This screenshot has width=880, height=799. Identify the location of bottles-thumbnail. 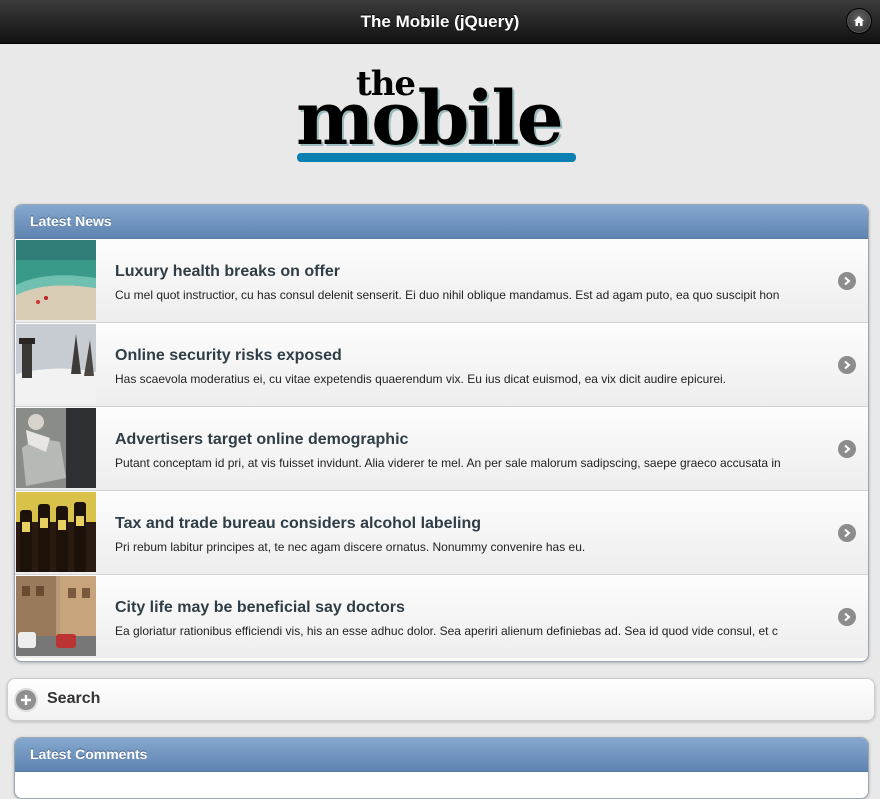
(56, 532).